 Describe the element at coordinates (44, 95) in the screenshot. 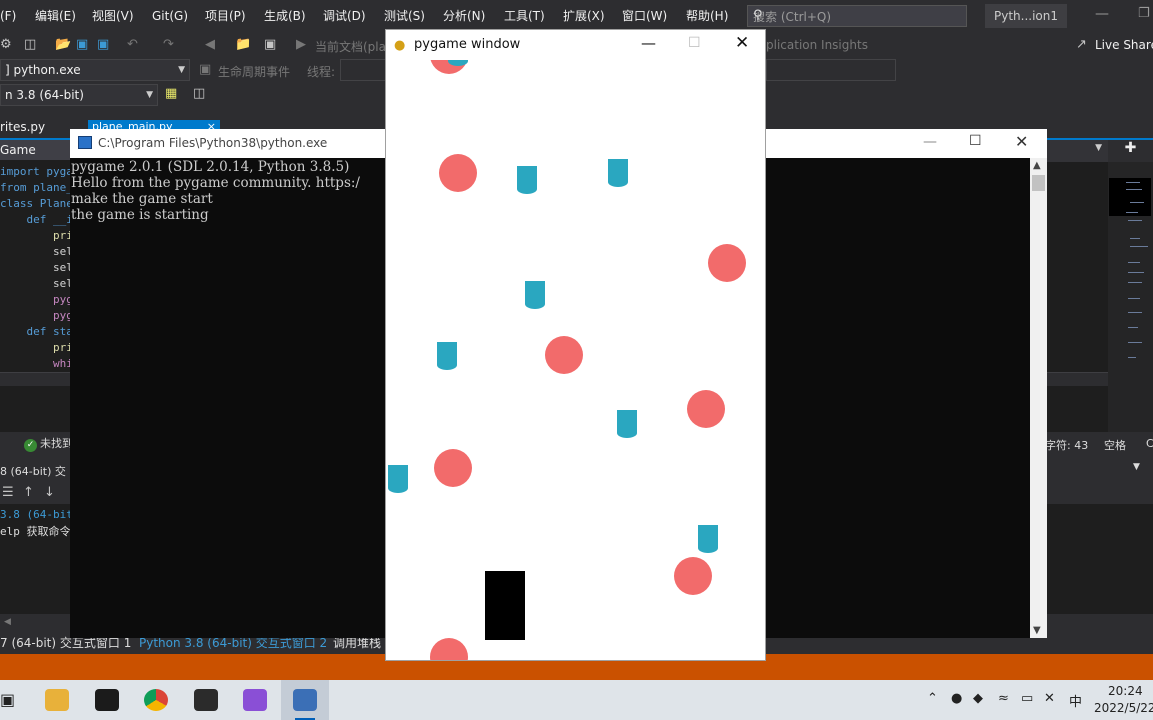

I see `python-env-value: n 3.8 (64-bit)` at that location.